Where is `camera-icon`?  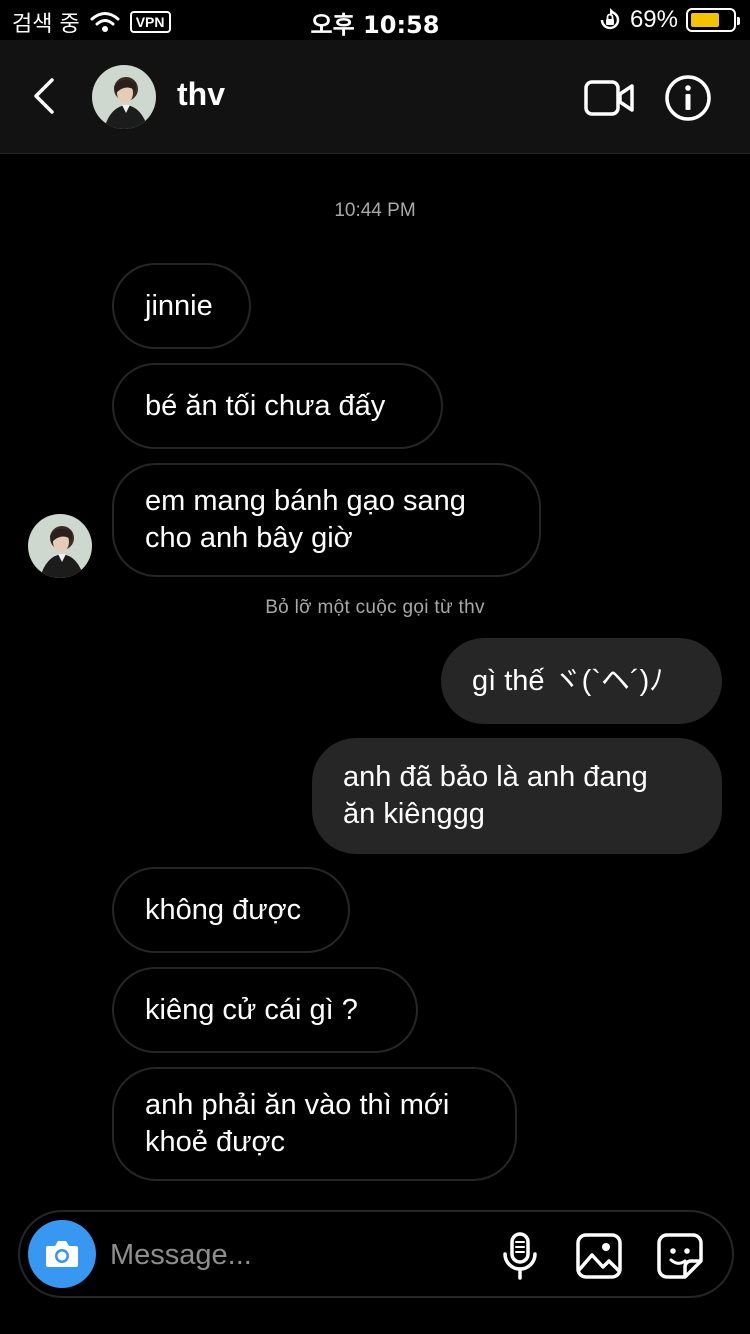
camera-icon is located at coordinates (62, 1254).